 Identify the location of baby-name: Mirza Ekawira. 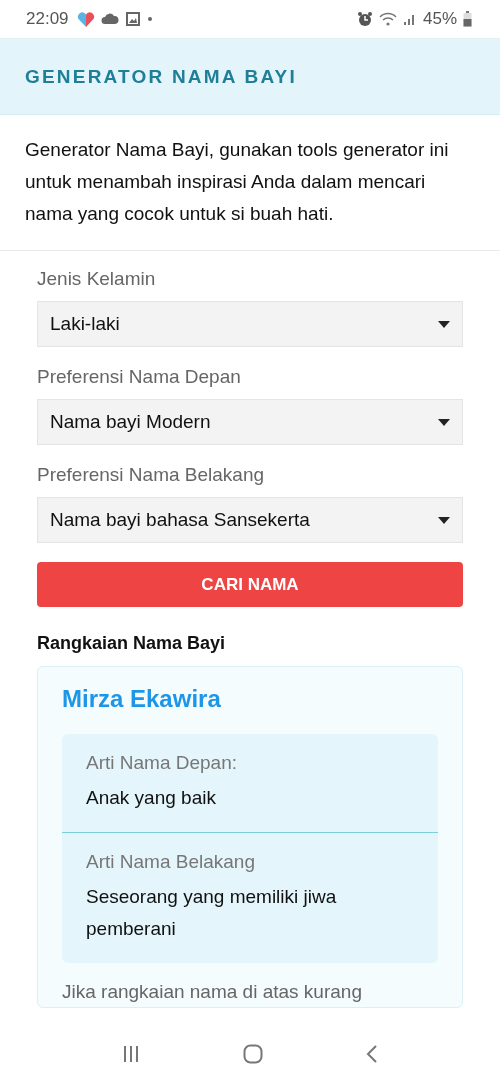
(142, 699).